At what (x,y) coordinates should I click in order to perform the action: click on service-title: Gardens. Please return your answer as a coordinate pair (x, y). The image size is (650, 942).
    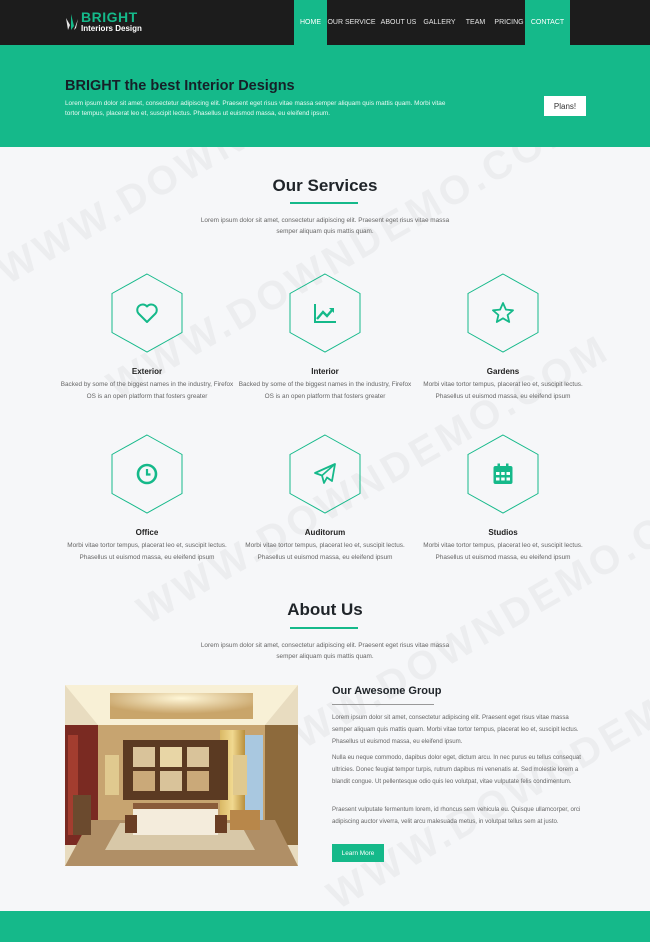
    Looking at the image, I should click on (503, 371).